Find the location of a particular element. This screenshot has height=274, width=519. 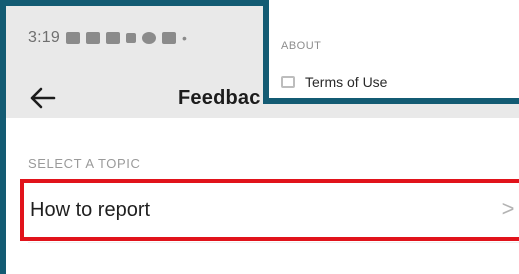

status-time: 3:19 is located at coordinates (44, 37).